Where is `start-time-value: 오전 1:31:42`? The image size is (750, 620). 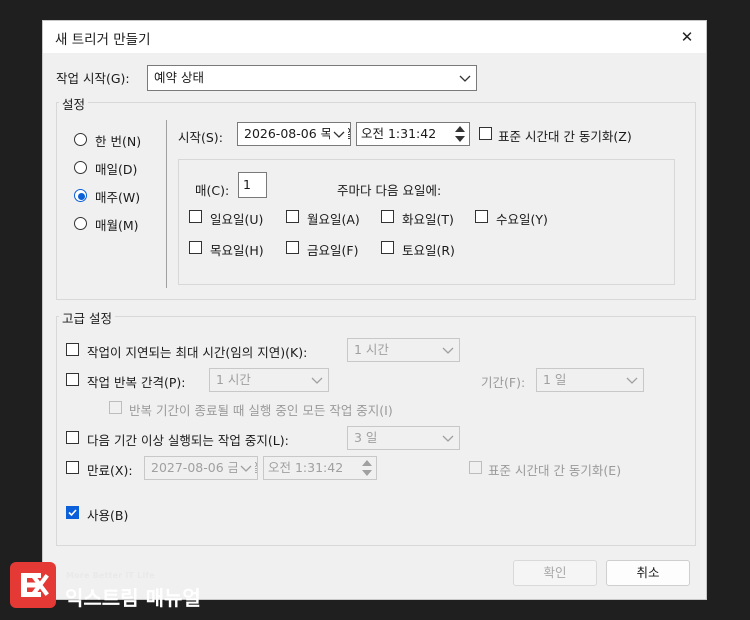
start-time-value: 오전 1:31:42 is located at coordinates (399, 133).